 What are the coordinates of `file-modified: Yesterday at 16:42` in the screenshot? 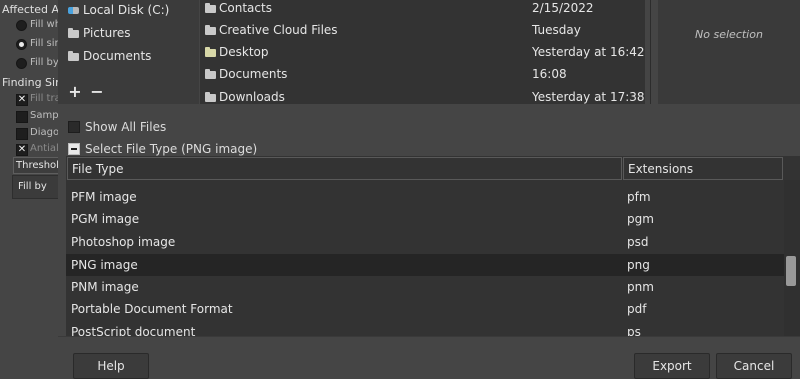 It's located at (588, 52).